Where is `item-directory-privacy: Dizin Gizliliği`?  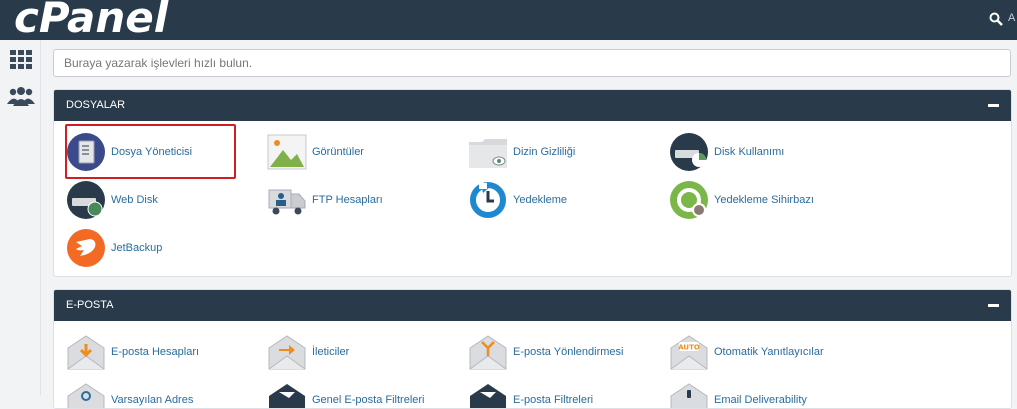 item-directory-privacy: Dizin Gizliliği is located at coordinates (521, 152).